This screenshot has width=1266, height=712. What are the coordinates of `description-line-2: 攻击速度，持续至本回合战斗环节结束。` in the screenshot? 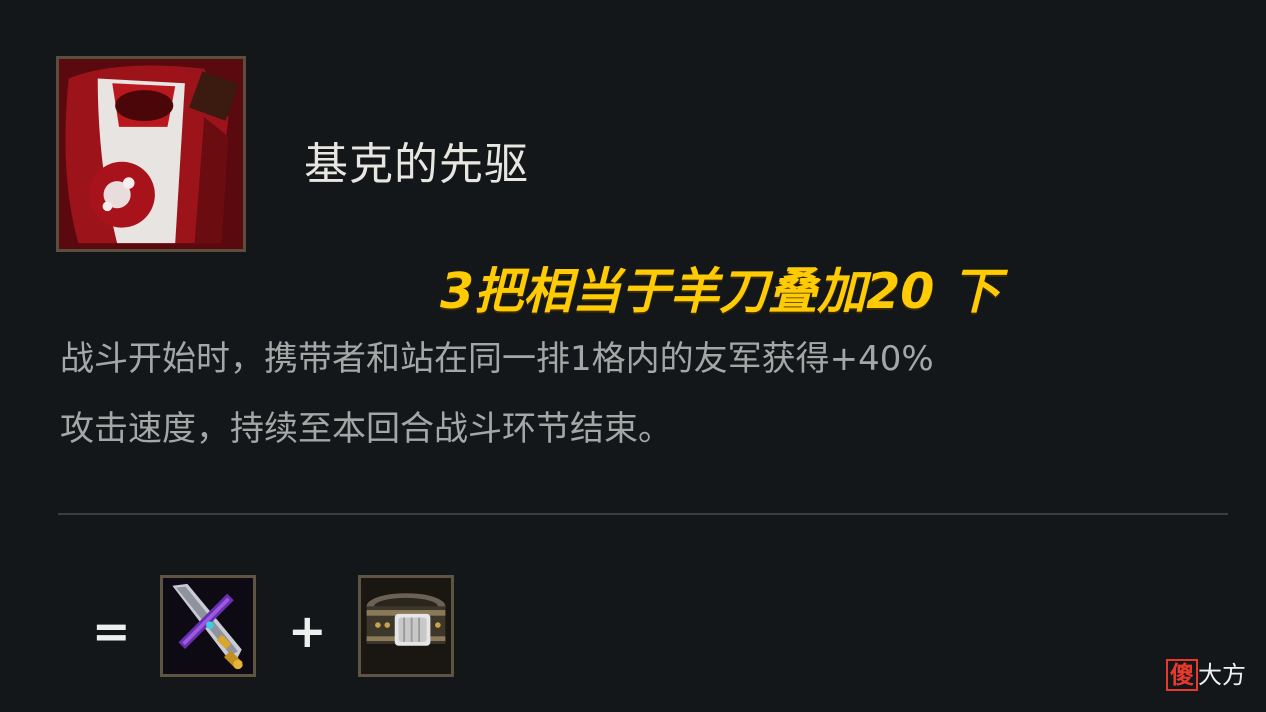 It's located at (366, 429).